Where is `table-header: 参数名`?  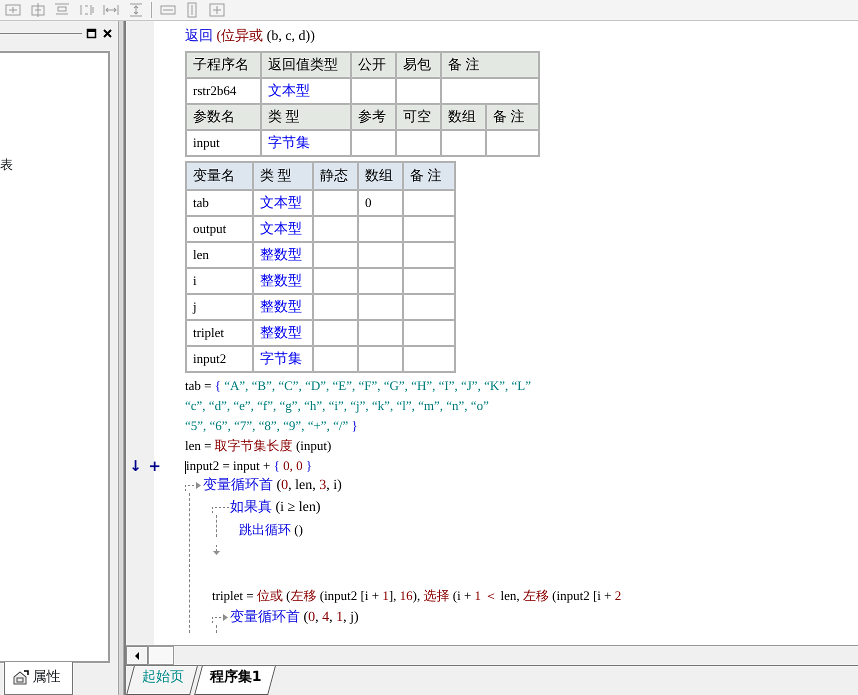 table-header: 参数名 is located at coordinates (223, 117).